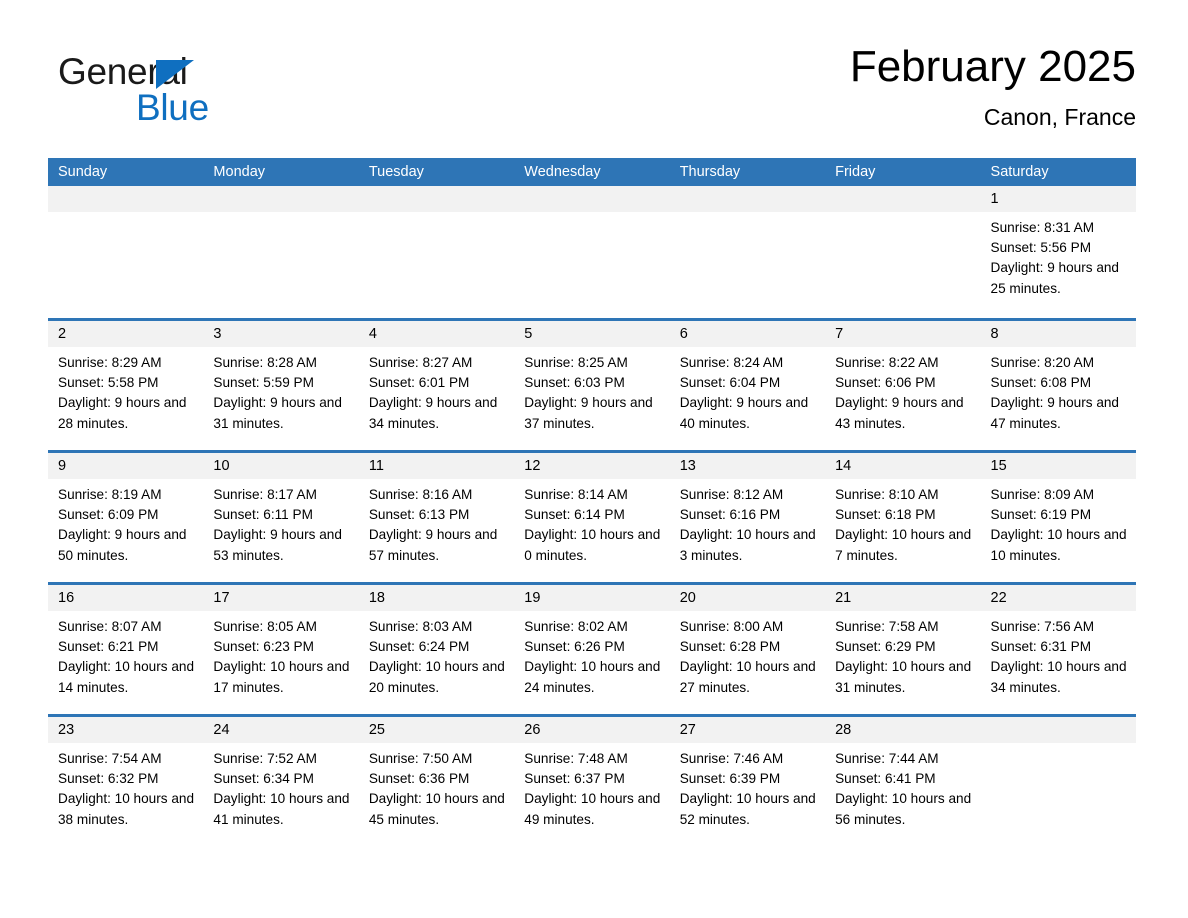 This screenshot has height=918, width=1188. I want to click on sunrise-text: Sunrise: 8:14 AM, so click(576, 494).